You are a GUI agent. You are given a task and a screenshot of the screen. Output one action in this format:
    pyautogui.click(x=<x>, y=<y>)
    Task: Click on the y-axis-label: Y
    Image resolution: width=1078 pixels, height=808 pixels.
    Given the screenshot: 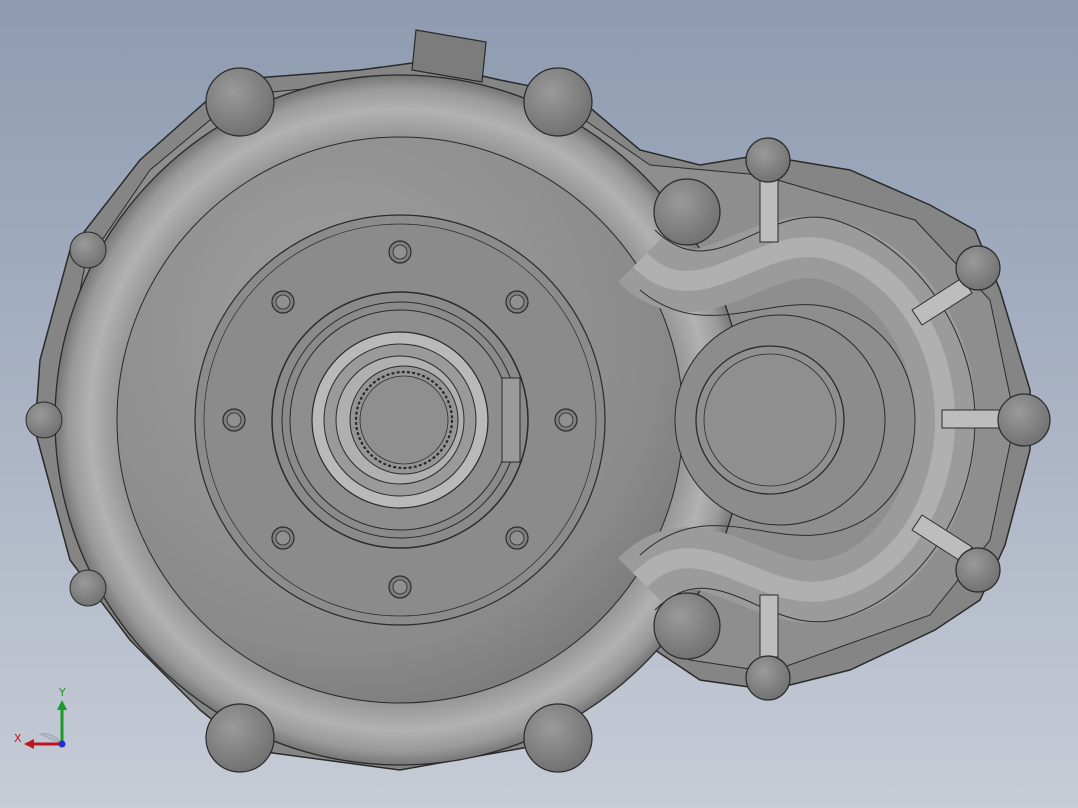 What is the action you would take?
    pyautogui.click(x=62, y=692)
    